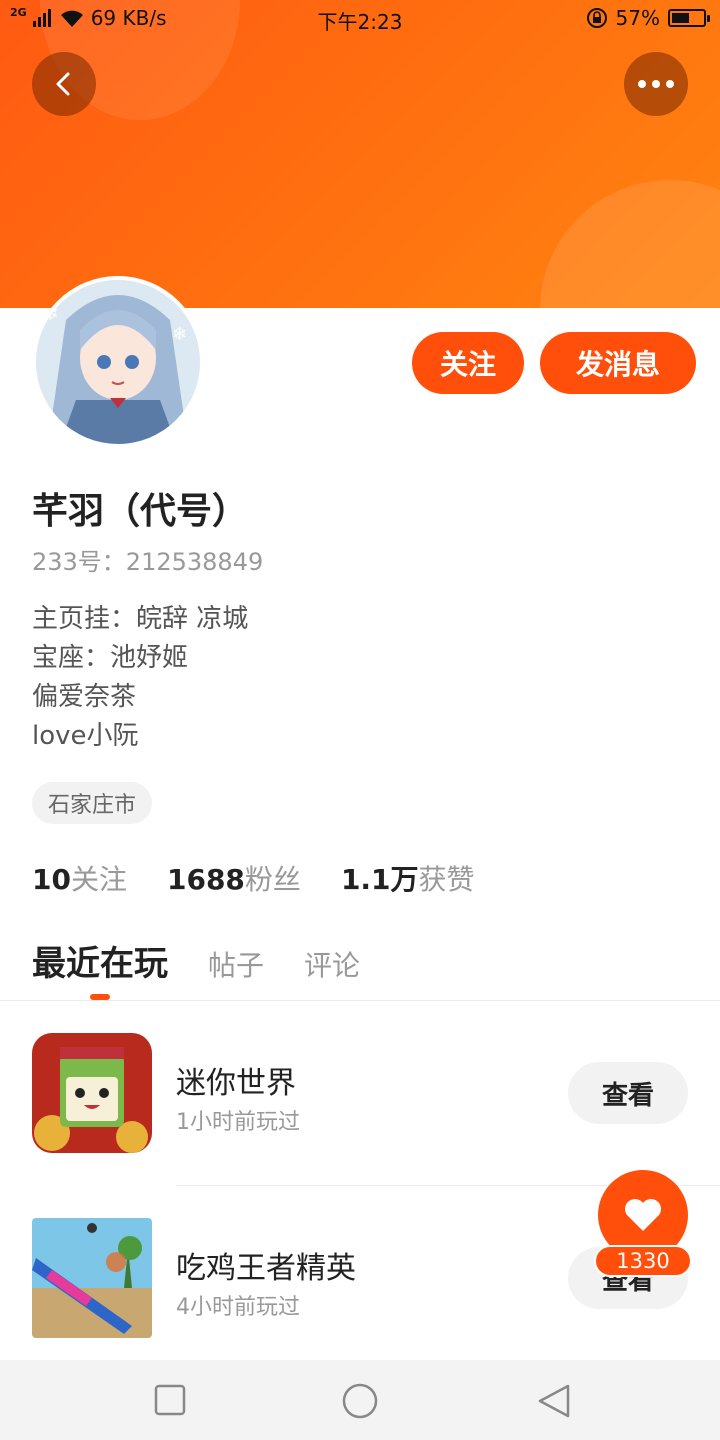 This screenshot has height=1440, width=720. I want to click on status-bar: 2G 69 KB/s 下午2:23 57%, so click(360, 20).